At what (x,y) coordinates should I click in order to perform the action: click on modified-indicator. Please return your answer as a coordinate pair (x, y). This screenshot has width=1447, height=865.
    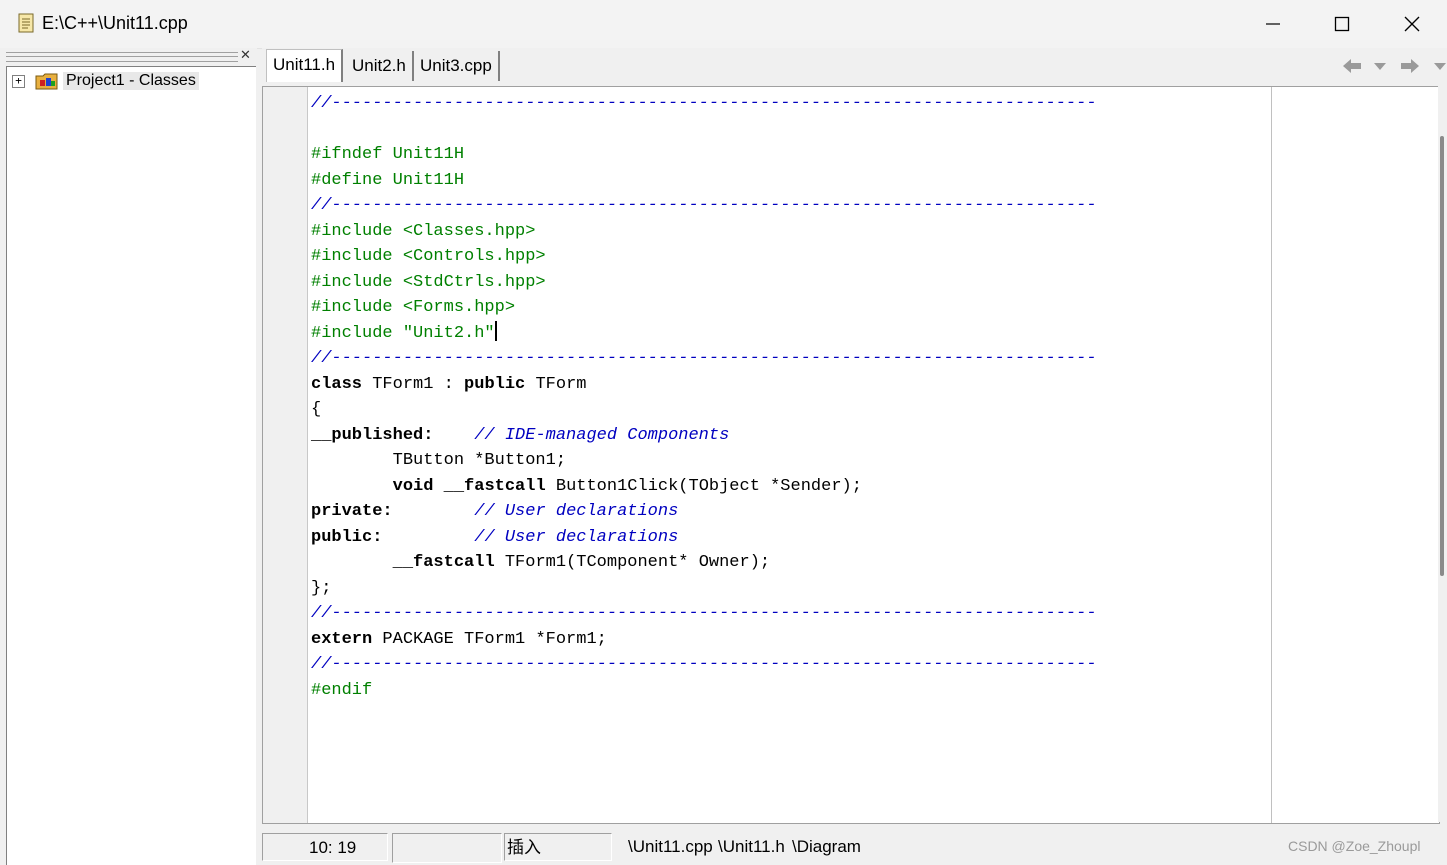
    Looking at the image, I should click on (447, 848).